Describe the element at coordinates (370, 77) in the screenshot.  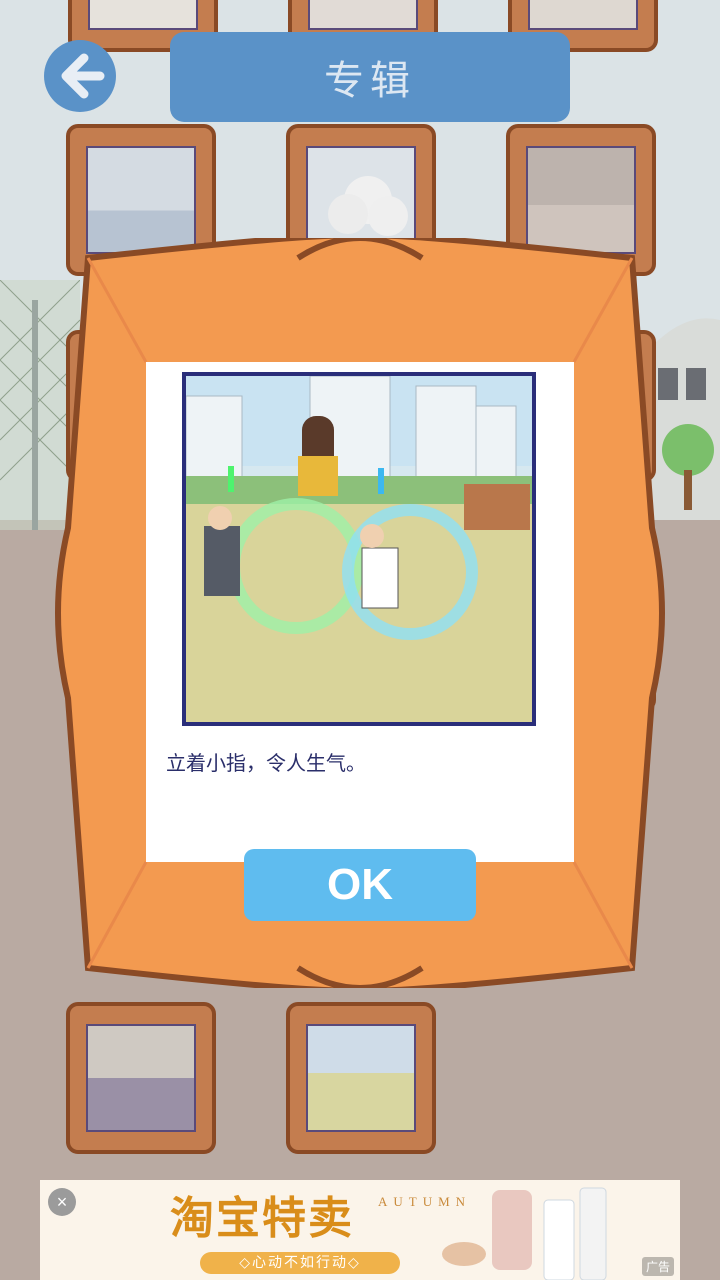
I see `page-title: 专辑` at that location.